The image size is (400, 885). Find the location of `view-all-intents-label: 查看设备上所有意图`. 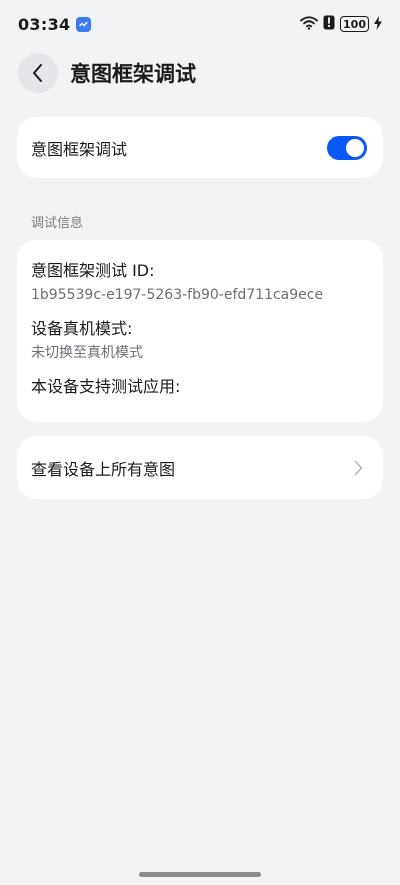

view-all-intents-label: 查看设备上所有意图 is located at coordinates (103, 469).